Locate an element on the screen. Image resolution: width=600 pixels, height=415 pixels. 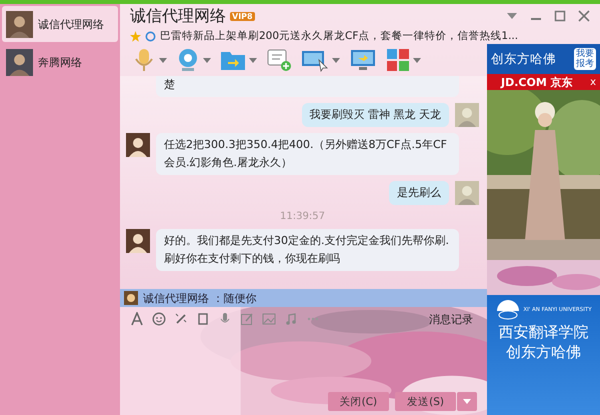
contact-item: 诚信代理网络 is located at coordinates (60, 24).